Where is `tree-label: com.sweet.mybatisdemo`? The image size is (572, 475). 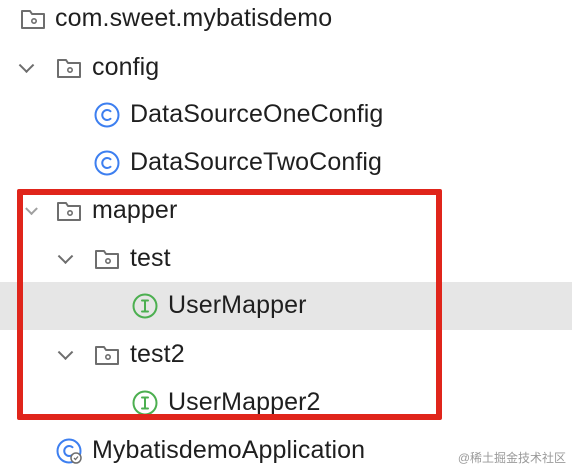
tree-label: com.sweet.mybatisdemo is located at coordinates (194, 17).